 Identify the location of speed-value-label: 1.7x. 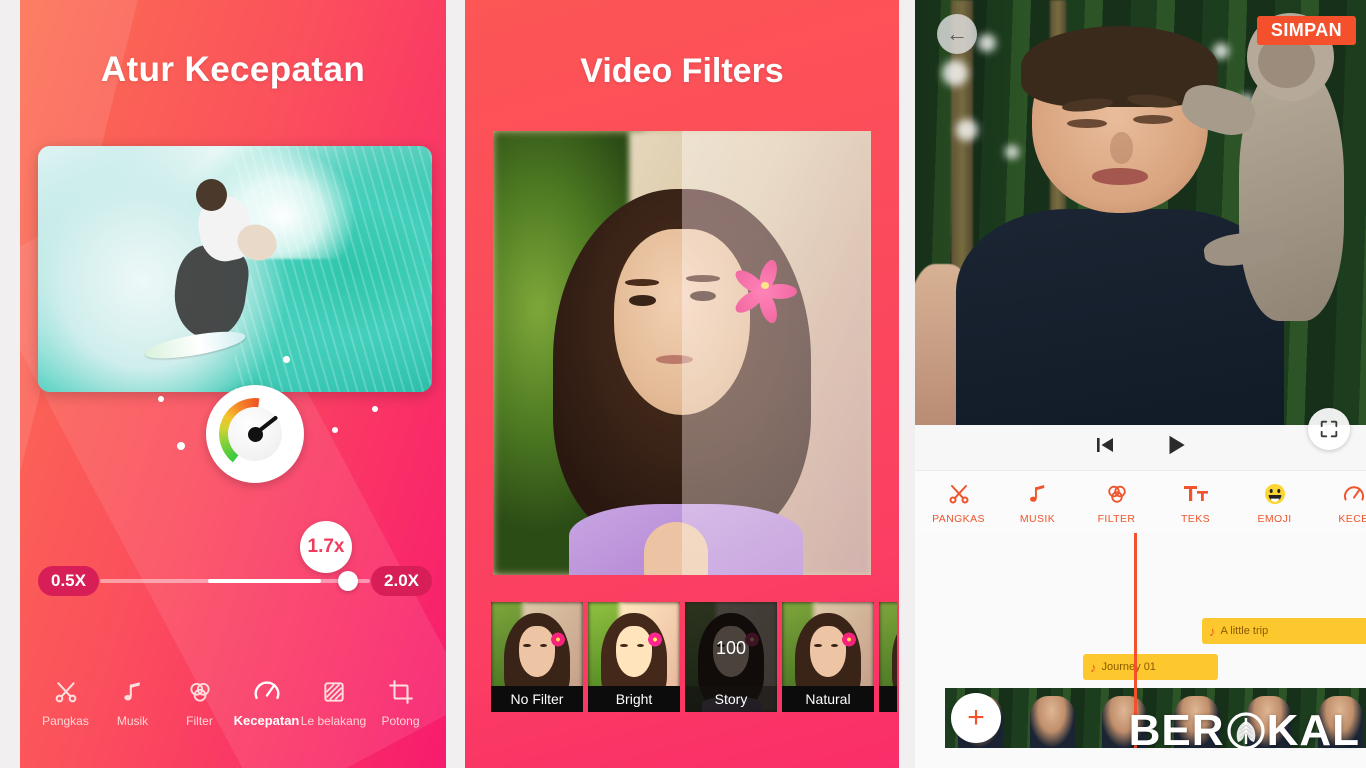
(326, 546).